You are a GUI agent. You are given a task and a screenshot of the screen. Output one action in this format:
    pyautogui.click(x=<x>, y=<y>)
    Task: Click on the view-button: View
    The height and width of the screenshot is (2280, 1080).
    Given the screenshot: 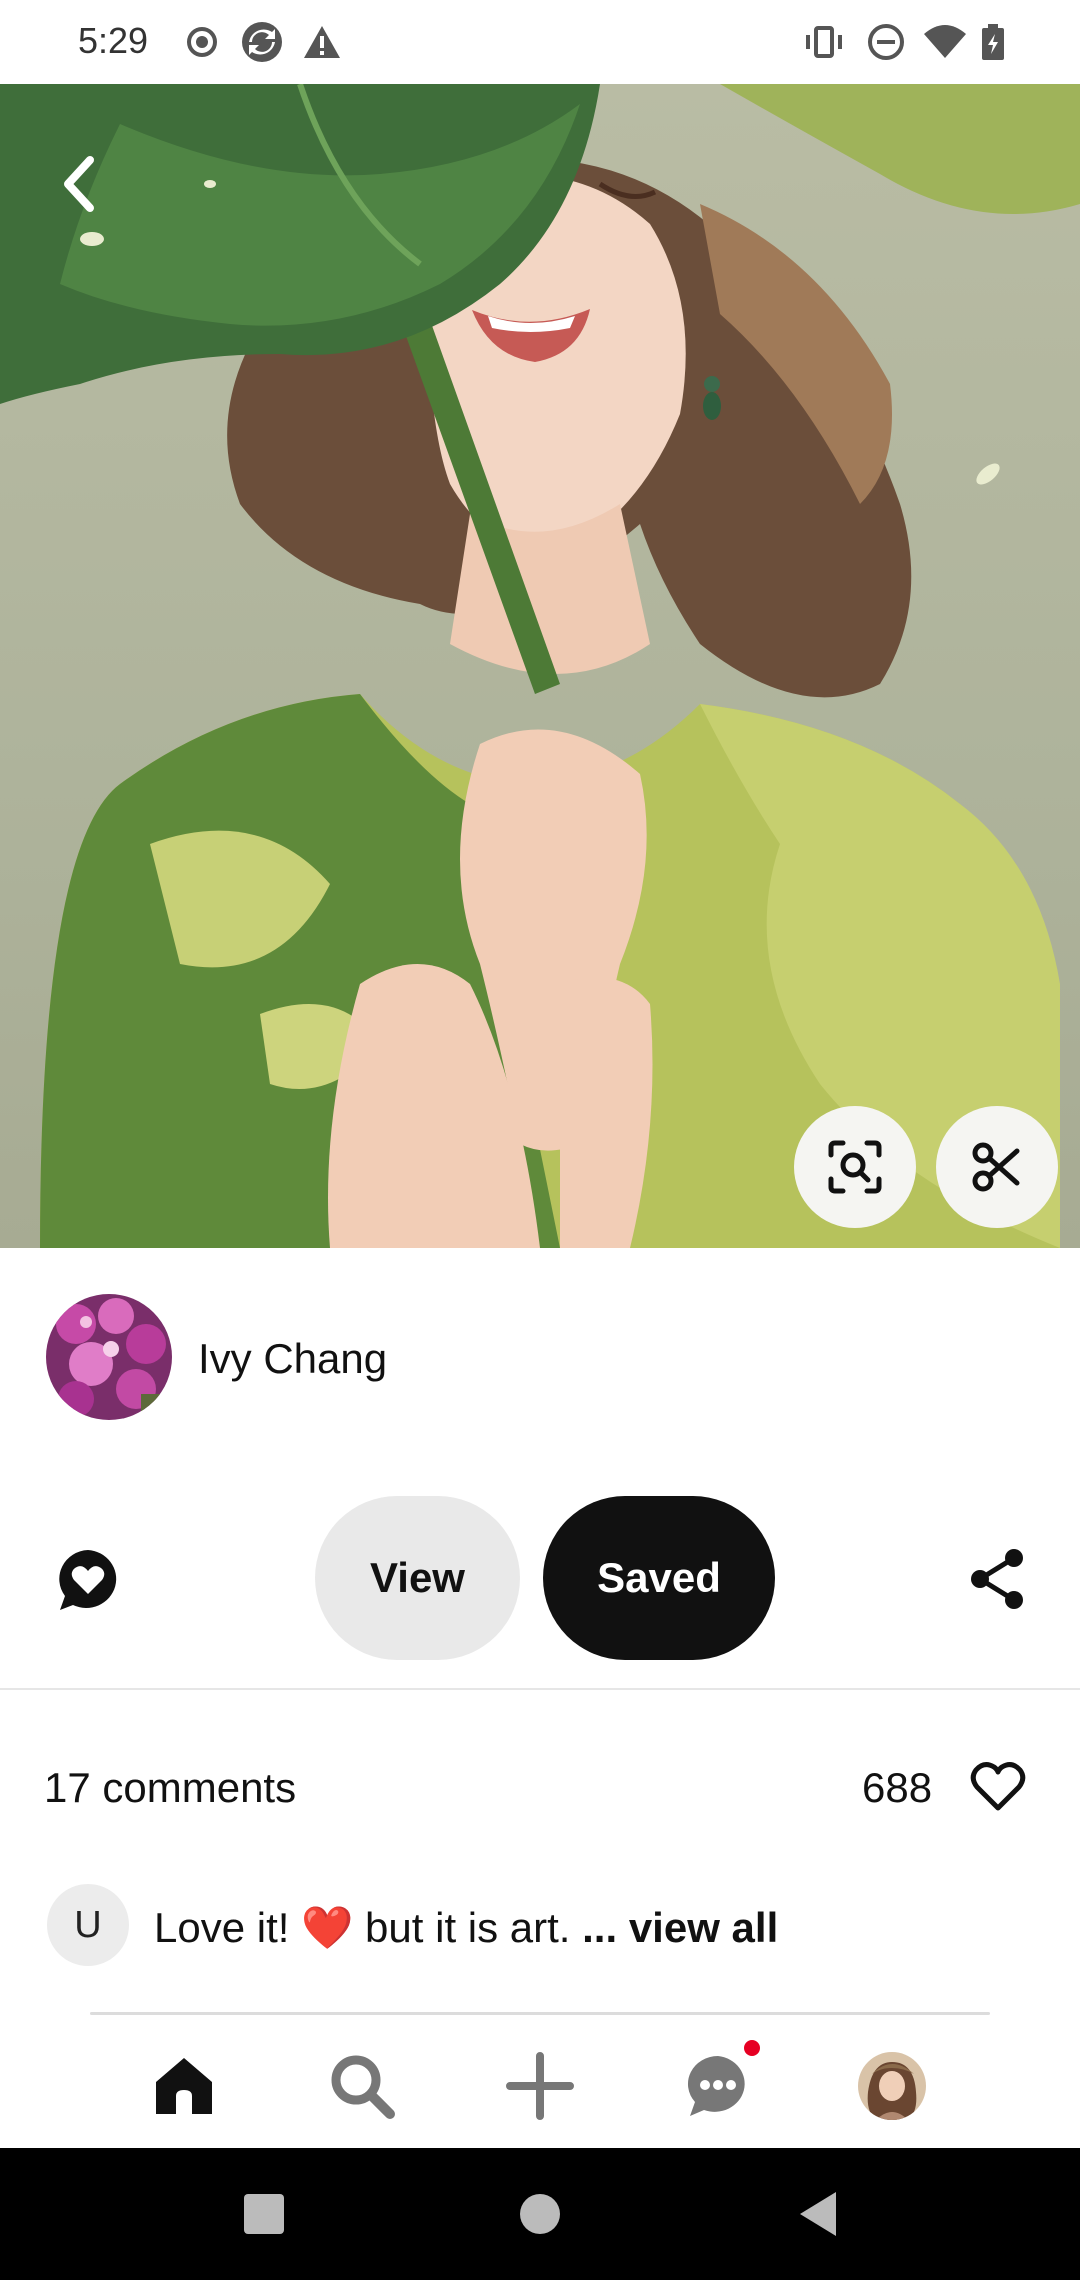 What is the action you would take?
    pyautogui.click(x=417, y=1578)
    